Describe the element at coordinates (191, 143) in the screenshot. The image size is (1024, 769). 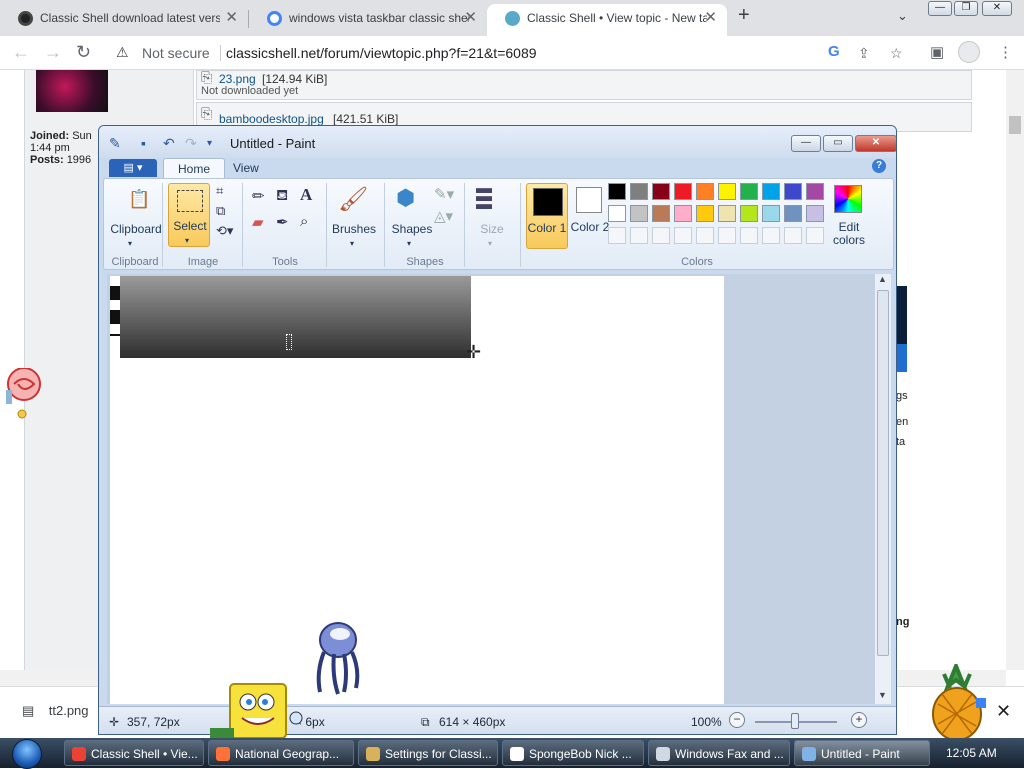
I see `redo-icon: ↷` at that location.